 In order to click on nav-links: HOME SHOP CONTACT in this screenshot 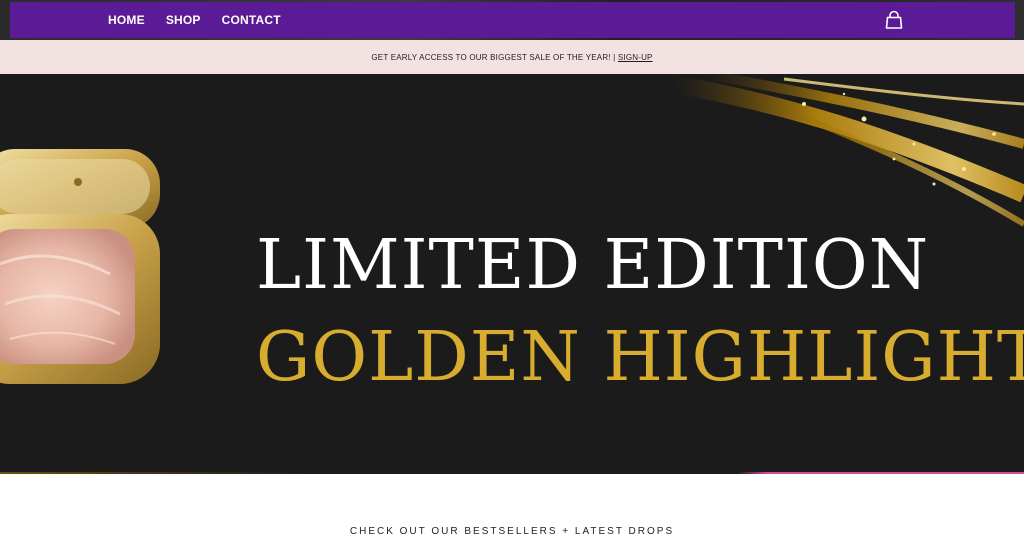, I will do `click(205, 20)`.